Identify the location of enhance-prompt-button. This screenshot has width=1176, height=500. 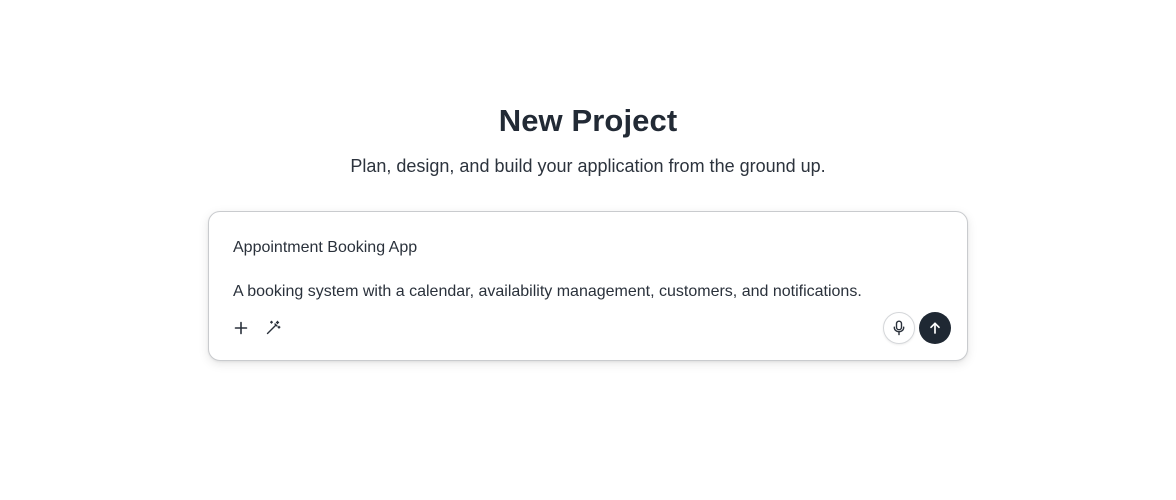
(273, 328).